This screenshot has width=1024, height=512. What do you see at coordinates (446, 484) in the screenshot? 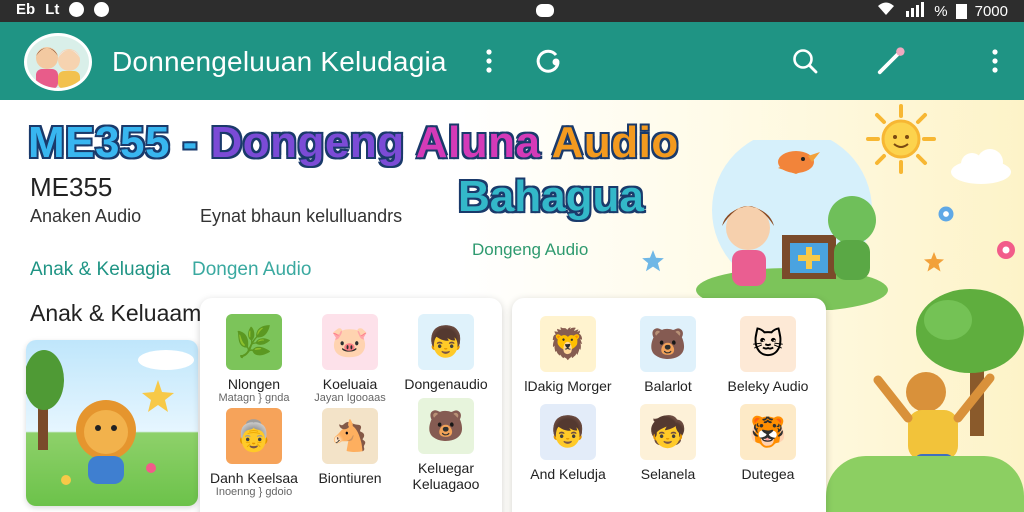
I see `story-item-sub: Keluagaoo` at bounding box center [446, 484].